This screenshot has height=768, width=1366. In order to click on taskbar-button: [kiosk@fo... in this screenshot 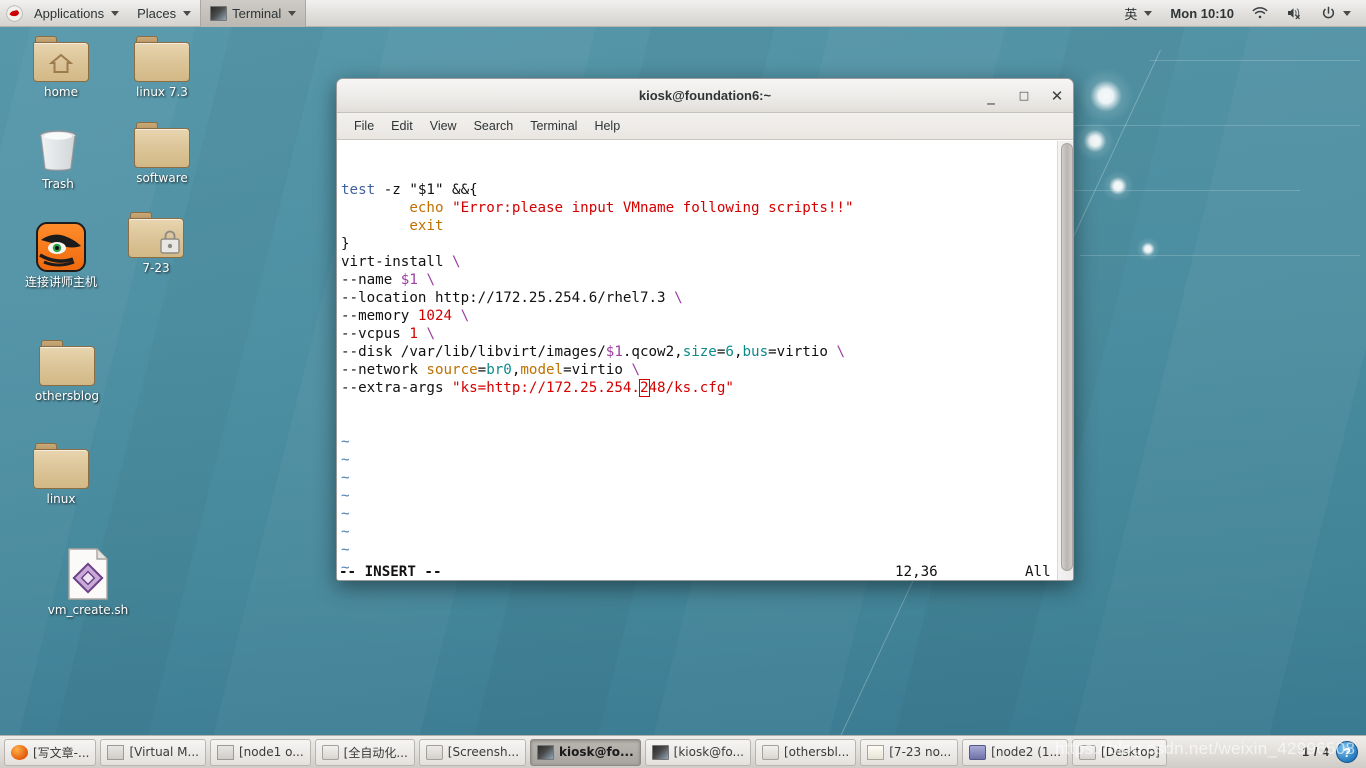, I will do `click(697, 752)`.